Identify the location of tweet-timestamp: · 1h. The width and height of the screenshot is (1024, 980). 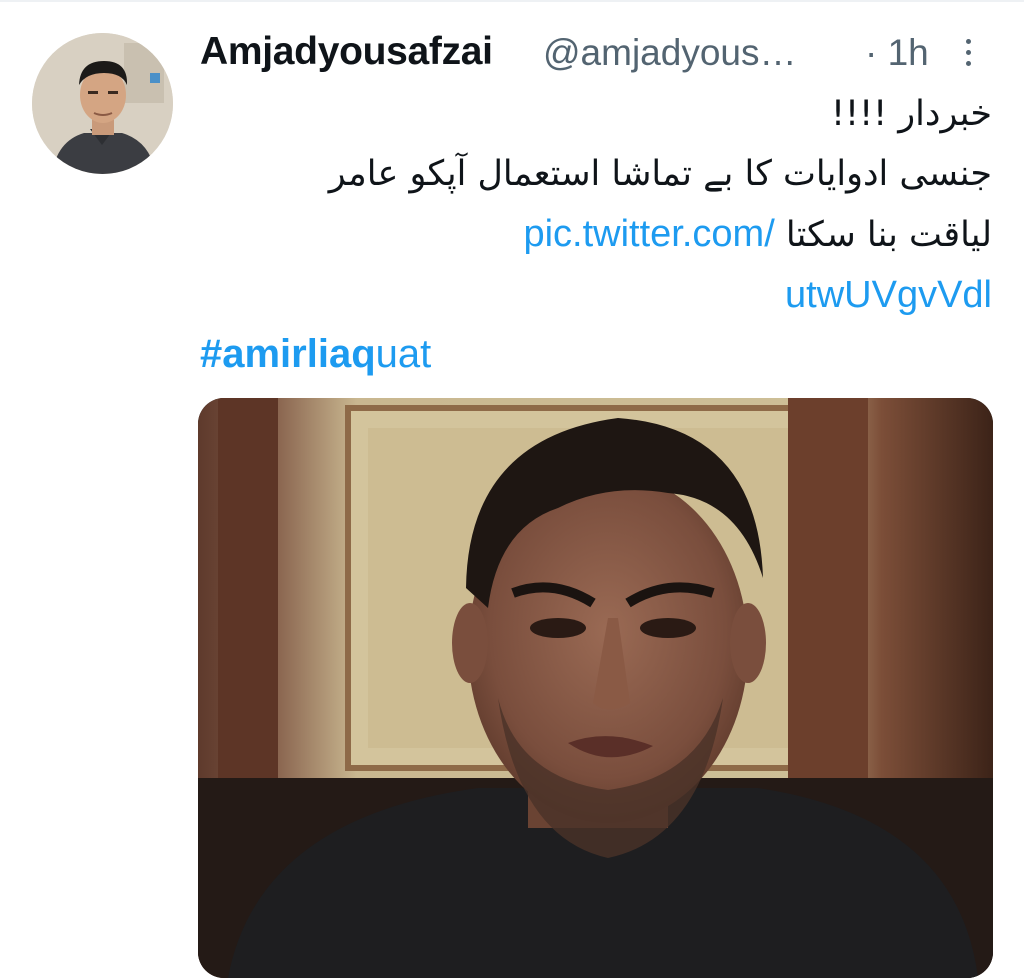
(897, 53).